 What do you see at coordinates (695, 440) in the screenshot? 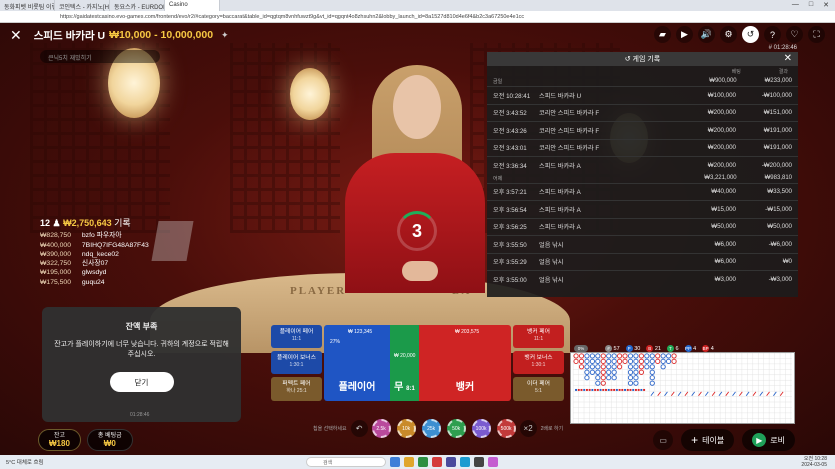
I see `plus-icon: +` at bounding box center [695, 440].